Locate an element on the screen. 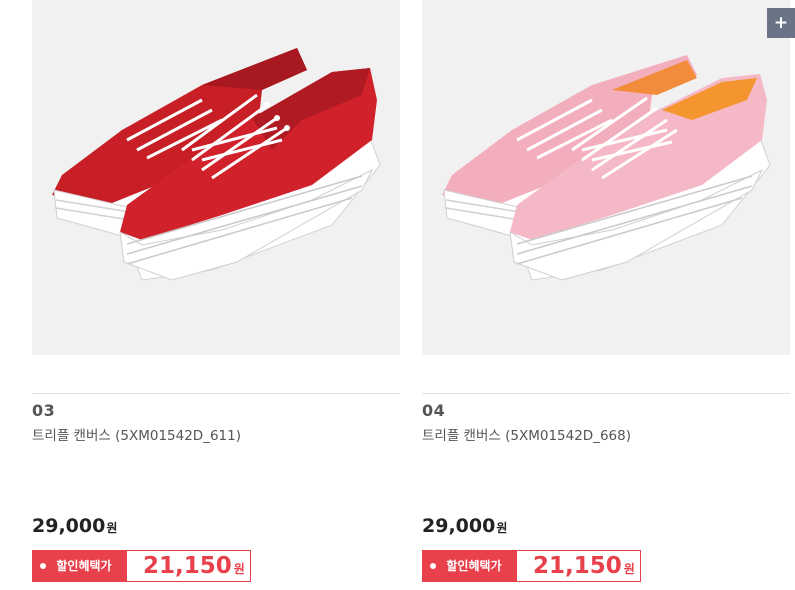  product-number: 03 is located at coordinates (44, 410).